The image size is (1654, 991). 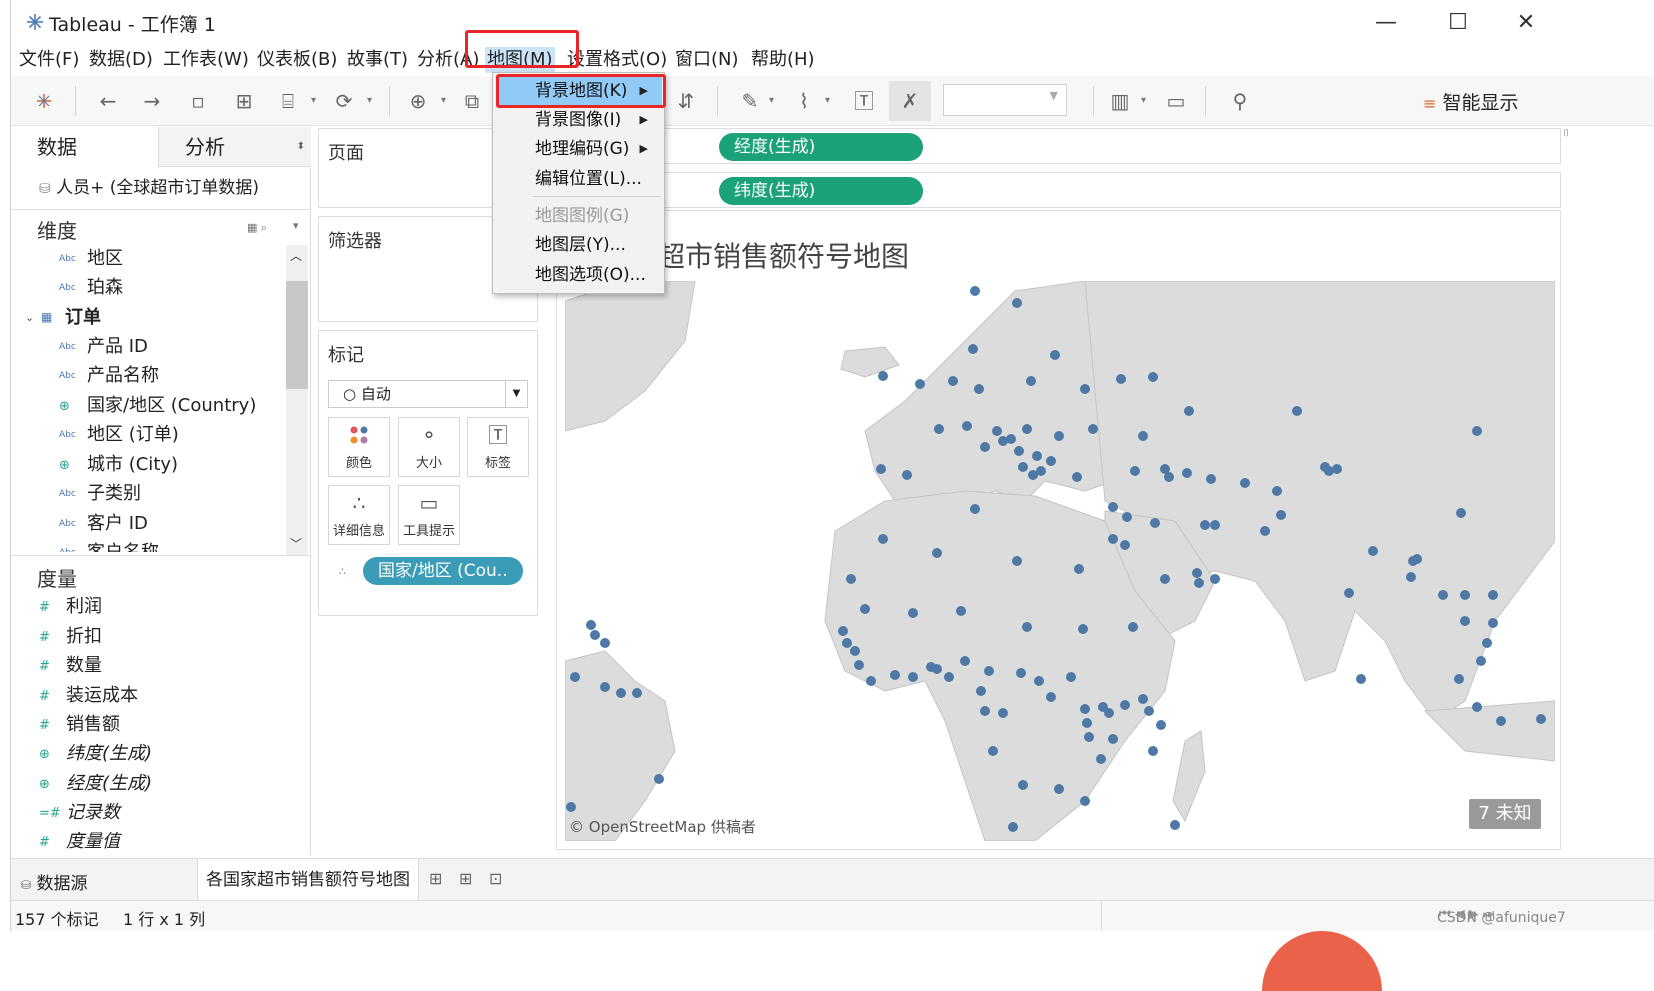 What do you see at coordinates (750, 101) in the screenshot?
I see `highlight-icon: ✎` at bounding box center [750, 101].